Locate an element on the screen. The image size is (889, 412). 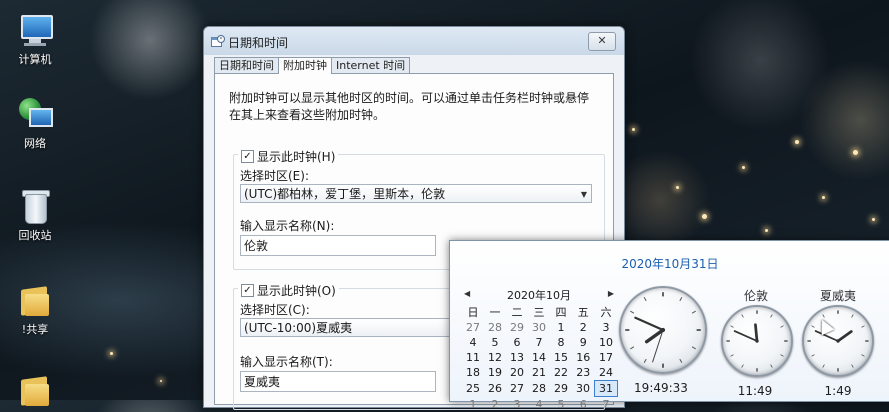
calendar-day: 23 is located at coordinates (583, 373).